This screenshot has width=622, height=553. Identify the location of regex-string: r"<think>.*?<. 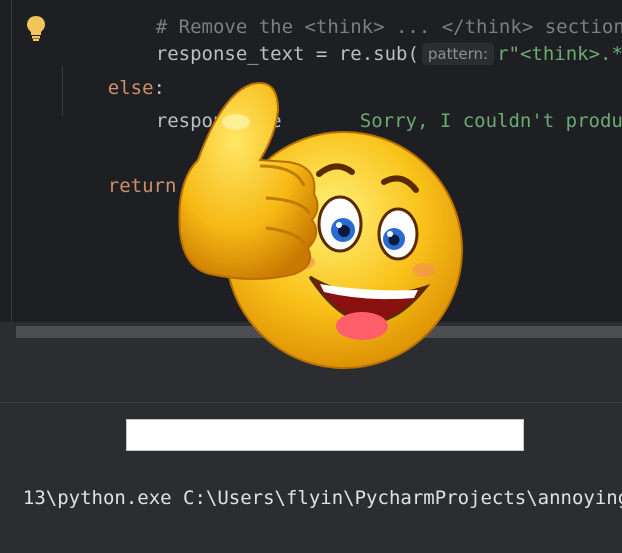
(559, 54).